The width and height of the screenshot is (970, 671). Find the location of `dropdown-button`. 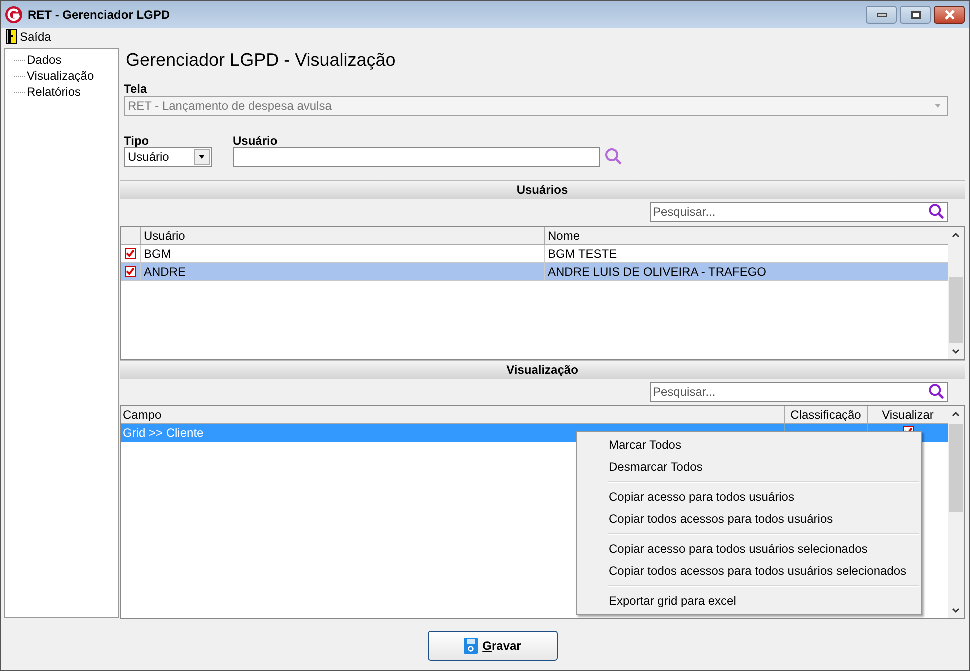

dropdown-button is located at coordinates (202, 157).